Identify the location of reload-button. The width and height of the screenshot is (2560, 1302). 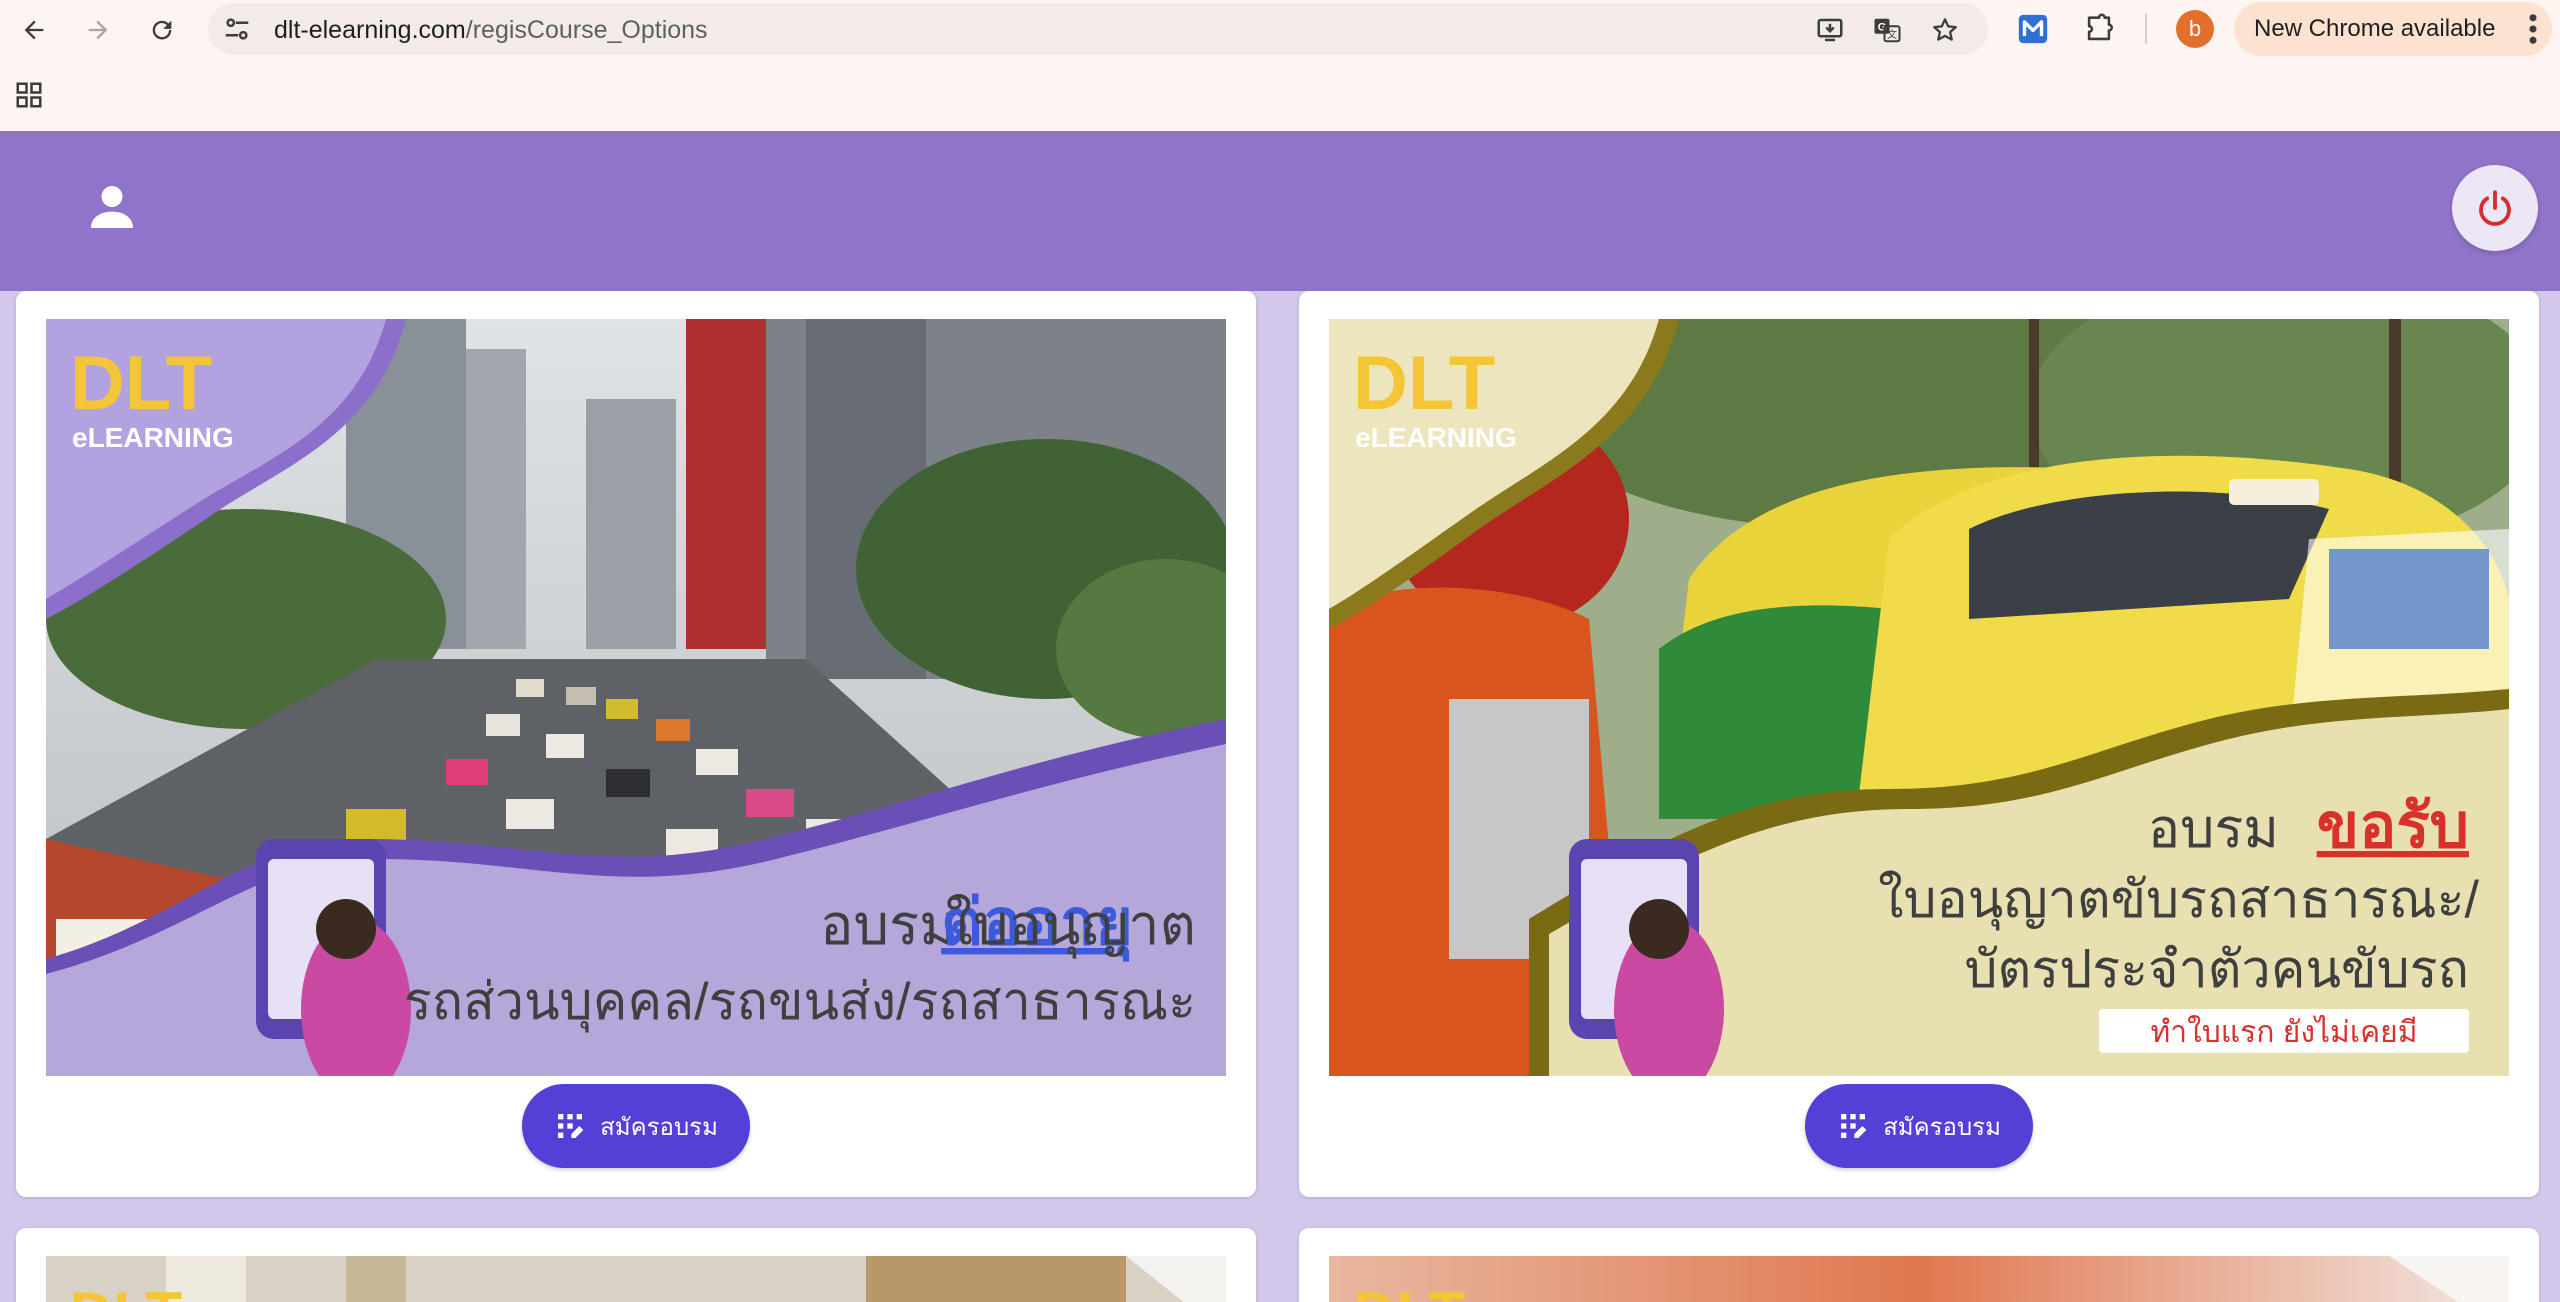
(162, 30).